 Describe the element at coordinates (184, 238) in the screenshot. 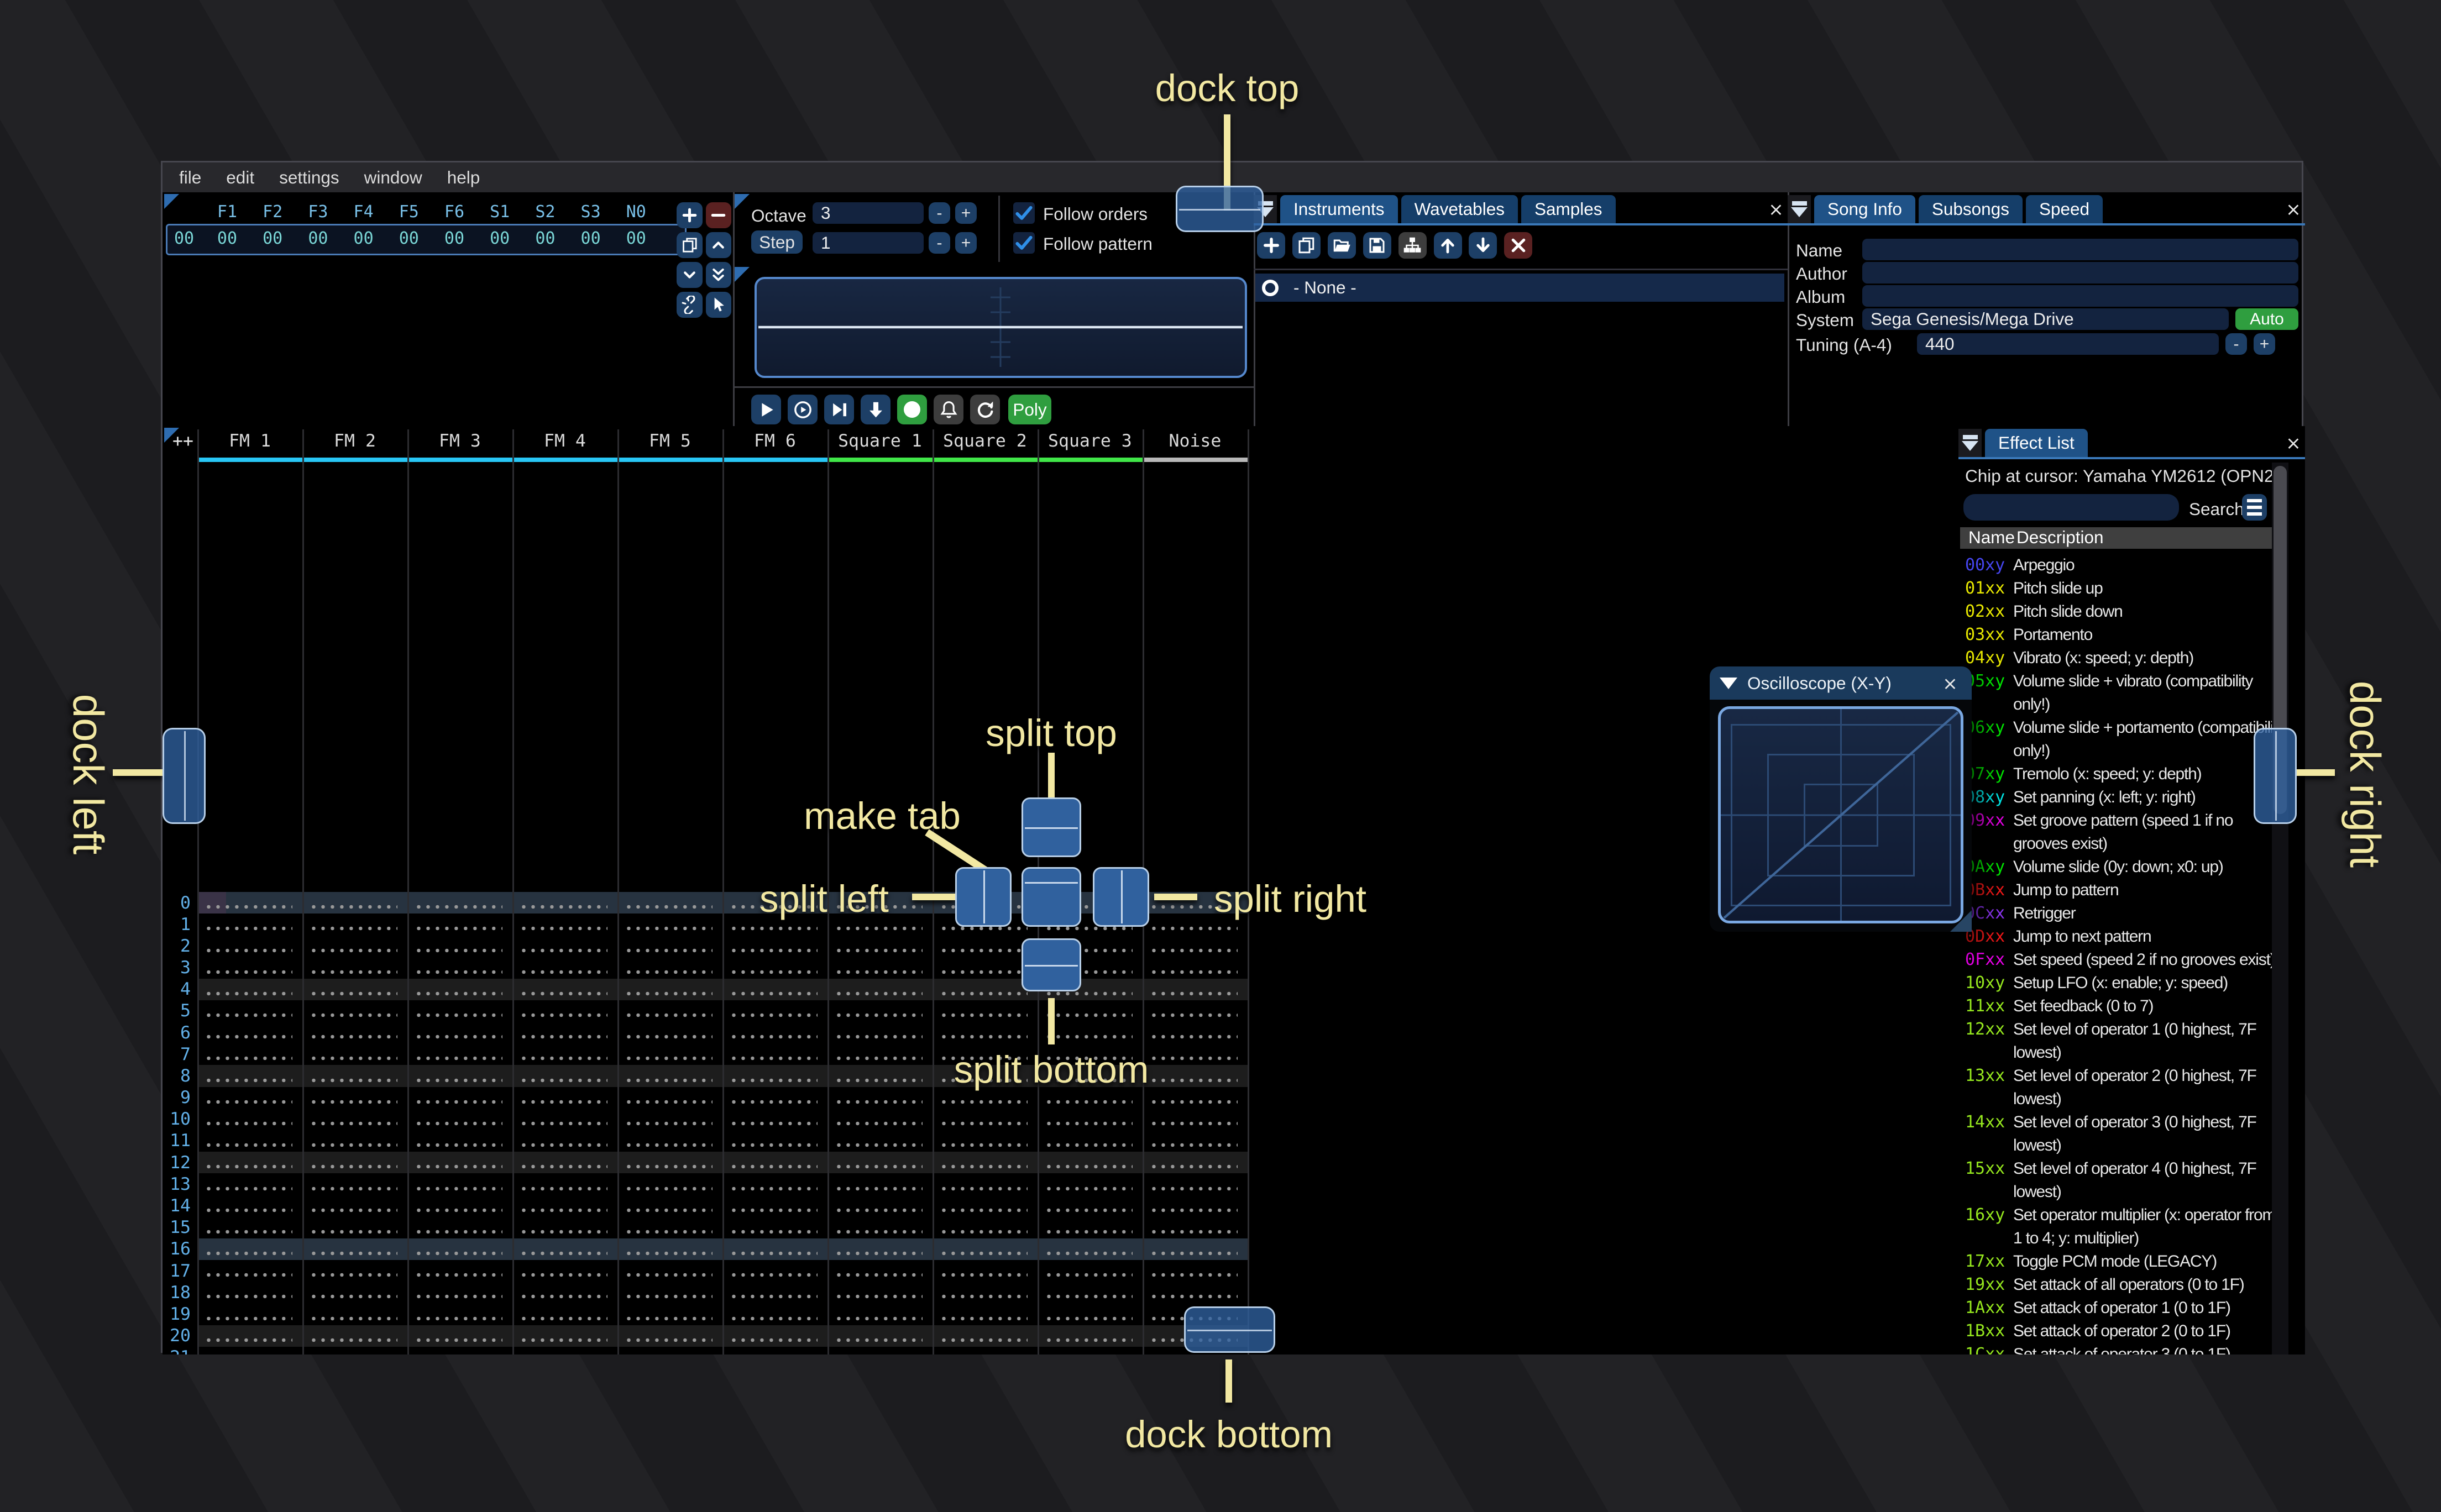

I see `order-row-number: 00` at that location.